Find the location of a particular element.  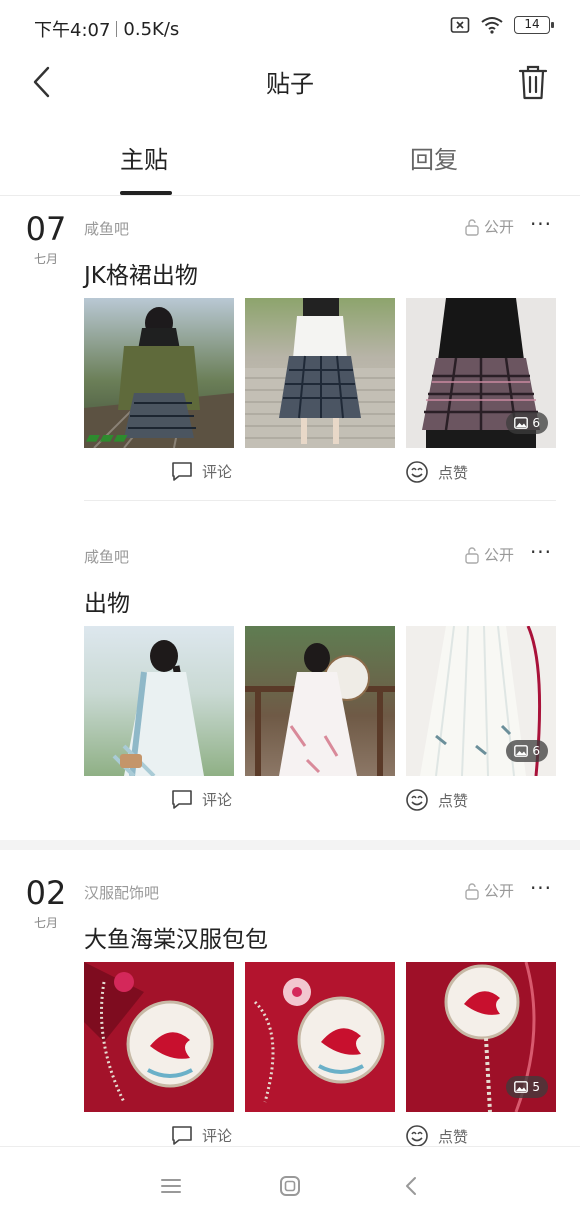

image-count: 5 is located at coordinates (536, 1087).